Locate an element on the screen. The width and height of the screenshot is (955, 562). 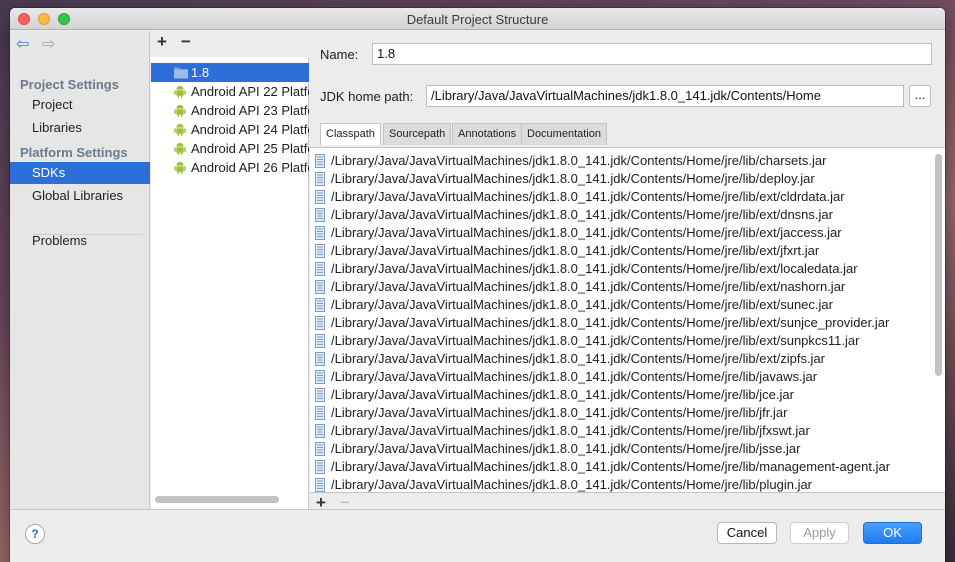
nav-item-project: Project is located at coordinates (80, 105).